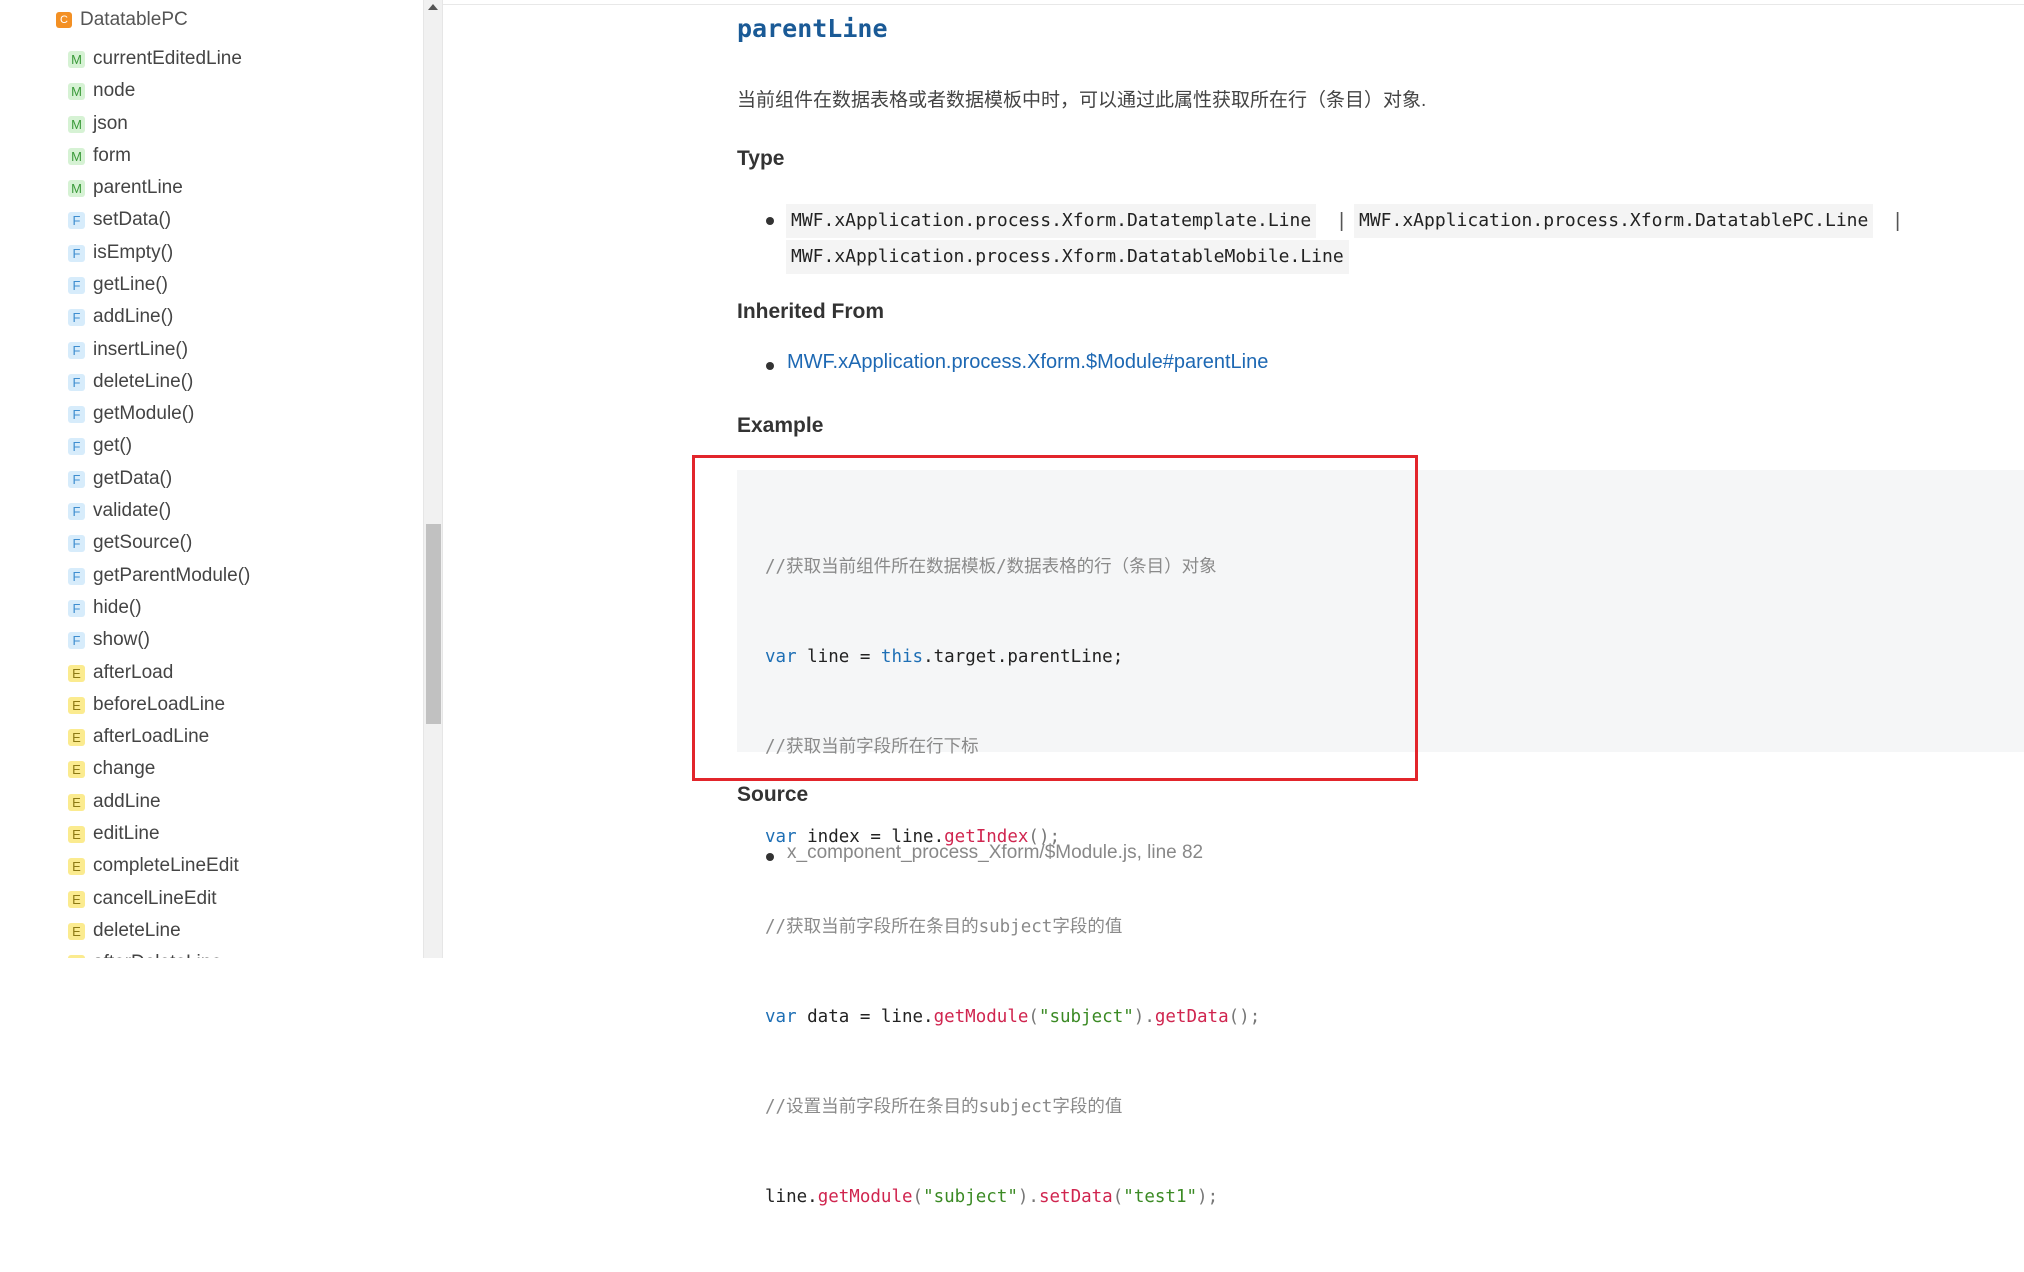 Image resolution: width=2024 pixels, height=1272 pixels. I want to click on sidebar-item-label: afterLoadLine, so click(151, 736).